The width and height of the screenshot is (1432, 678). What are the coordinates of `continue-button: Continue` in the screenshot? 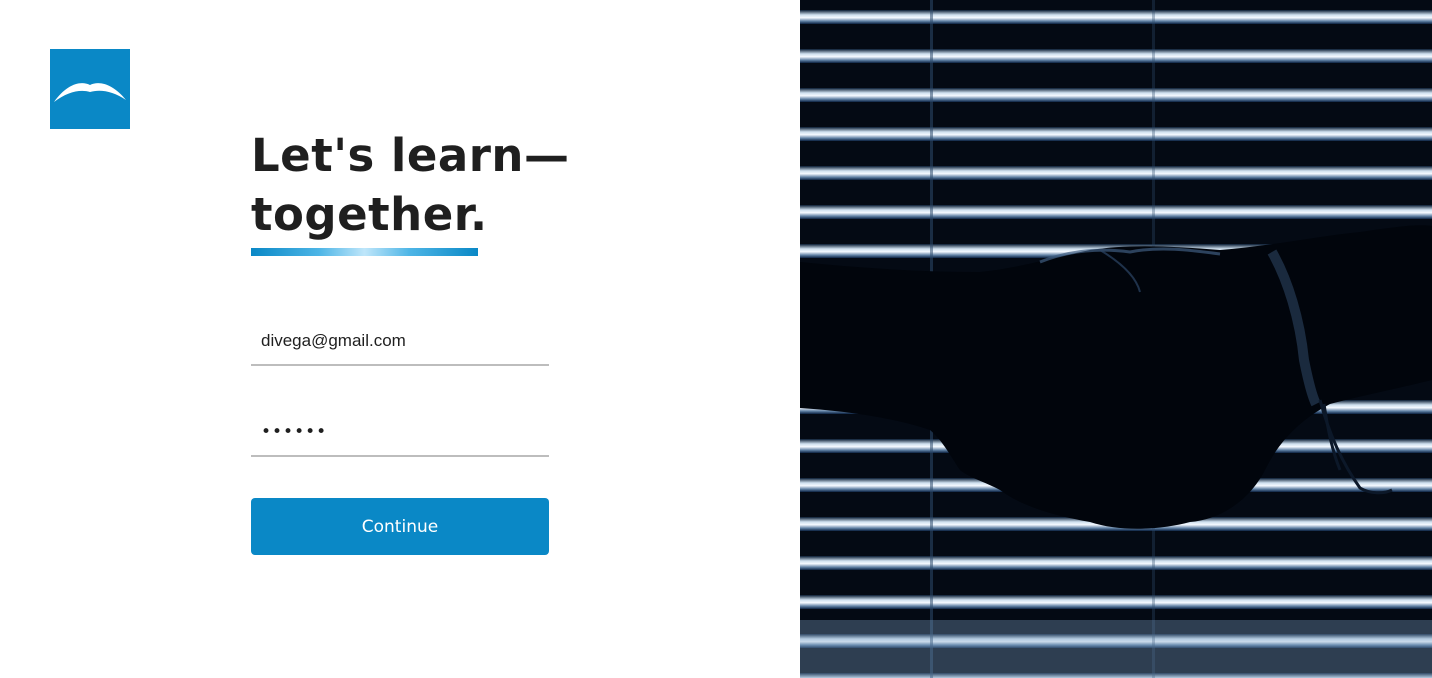 It's located at (400, 526).